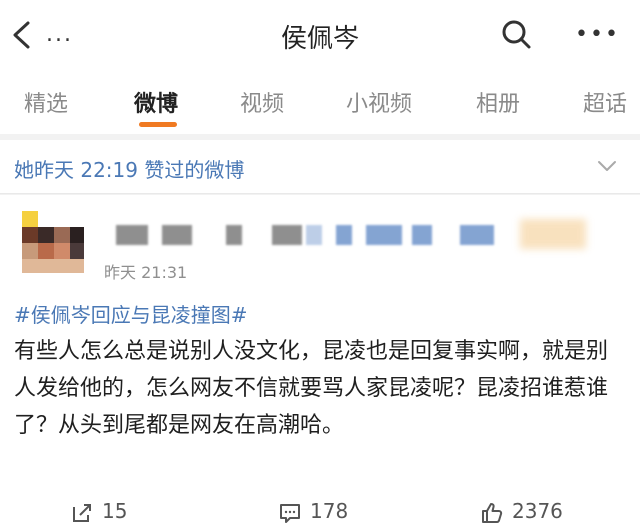  I want to click on comment-count: 178, so click(329, 511).